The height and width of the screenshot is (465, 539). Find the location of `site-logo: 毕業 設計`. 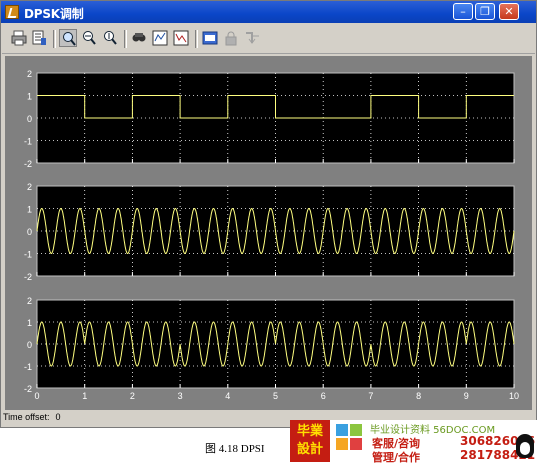

site-logo: 毕業 設計 is located at coordinates (310, 441).